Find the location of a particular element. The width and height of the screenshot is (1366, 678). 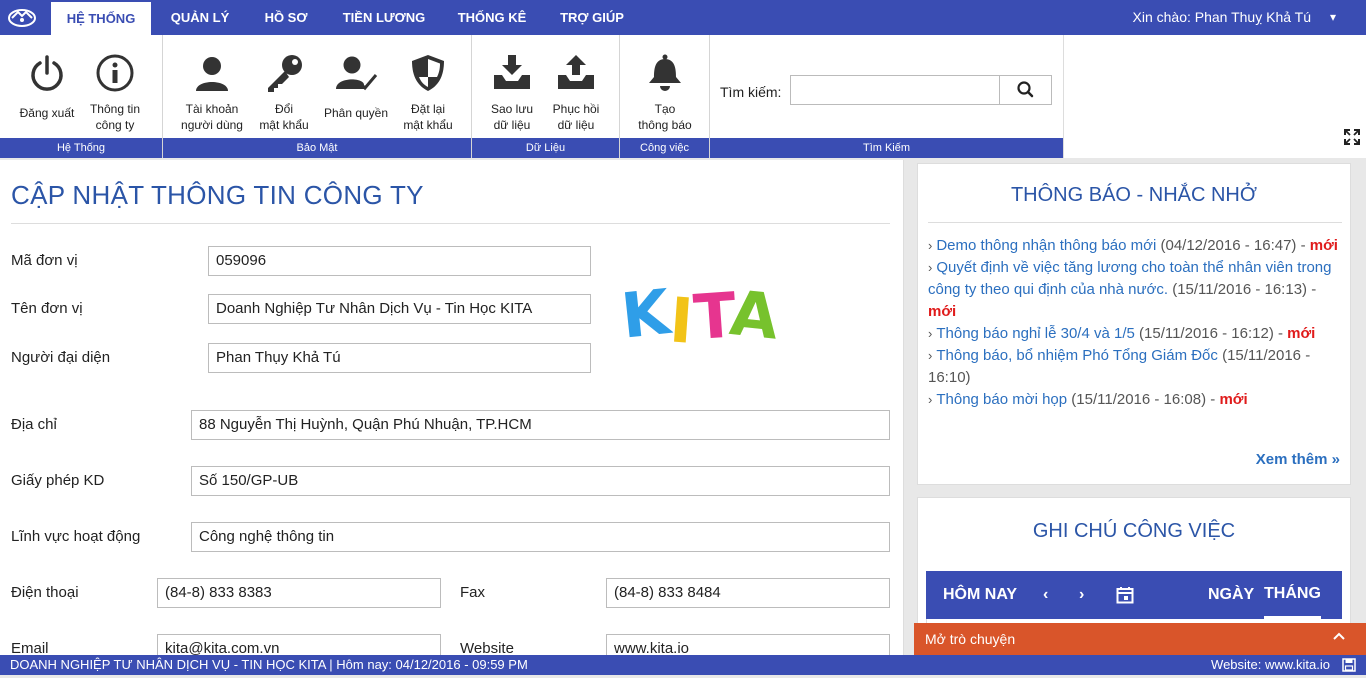

tab-thong-ke: THỐNG KÊ is located at coordinates (492, 17).